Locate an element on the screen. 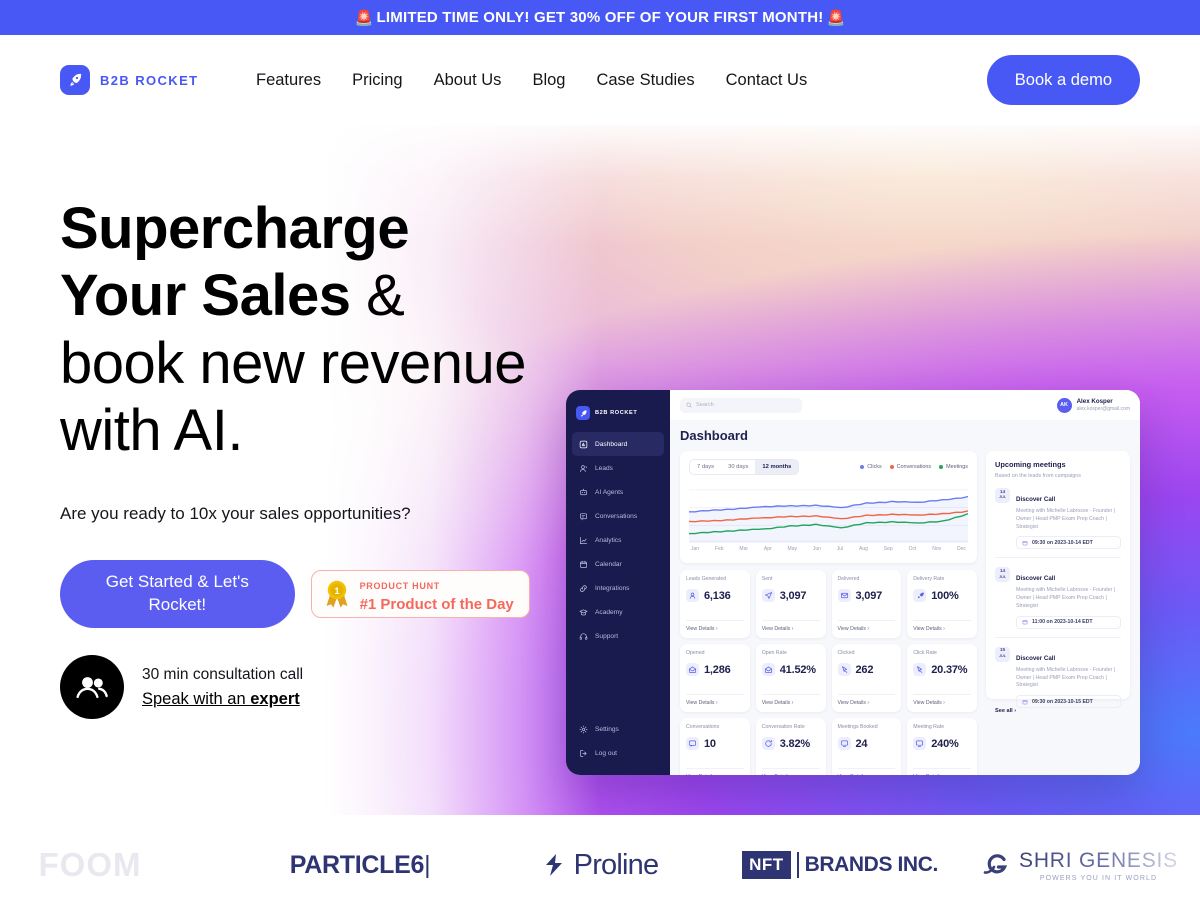  sidebar-item-support: Support is located at coordinates (618, 636).